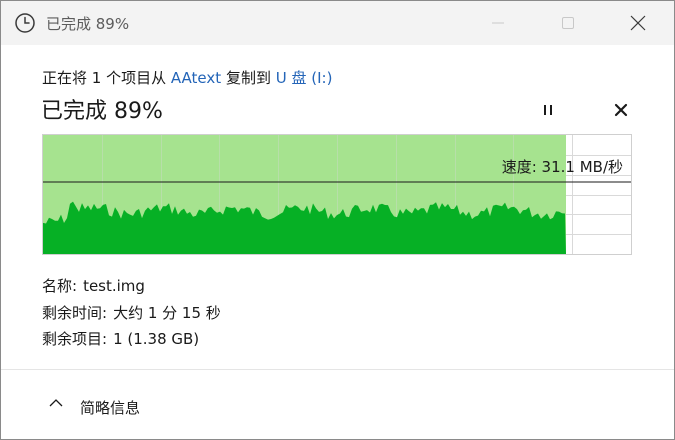 The image size is (675, 440). I want to click on clock-icon, so click(25, 23).